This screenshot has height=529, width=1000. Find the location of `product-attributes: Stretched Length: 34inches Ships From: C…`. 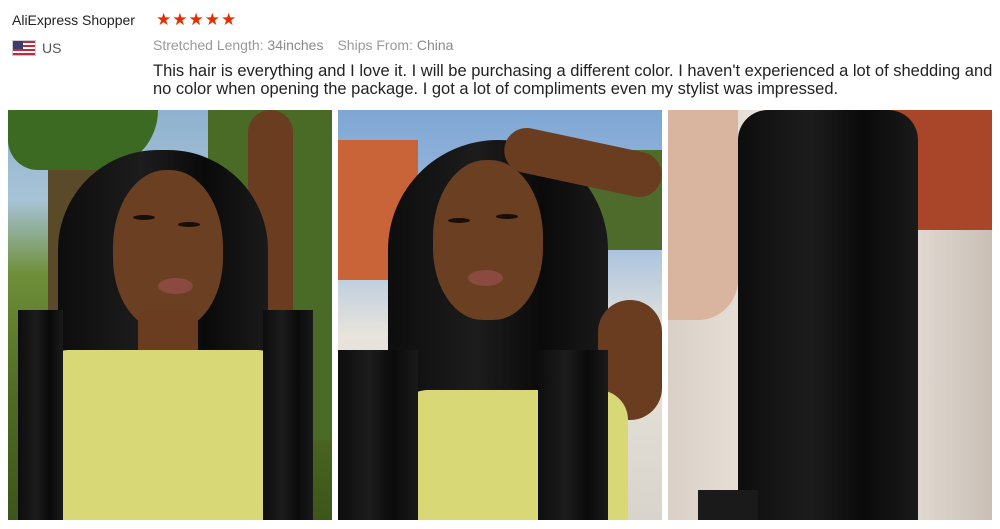

product-attributes: Stretched Length: 34inches Ships From: C… is located at coordinates (303, 45).